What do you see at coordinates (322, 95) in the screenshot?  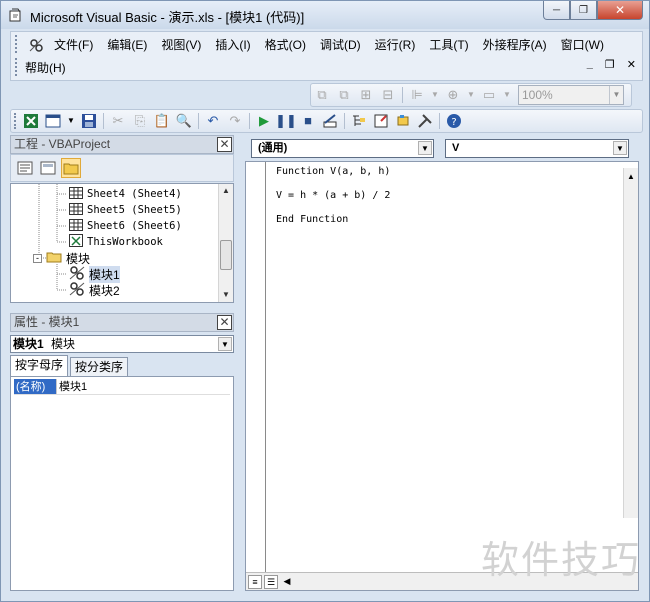 I see `bring-to-front-icon: ⧉` at bounding box center [322, 95].